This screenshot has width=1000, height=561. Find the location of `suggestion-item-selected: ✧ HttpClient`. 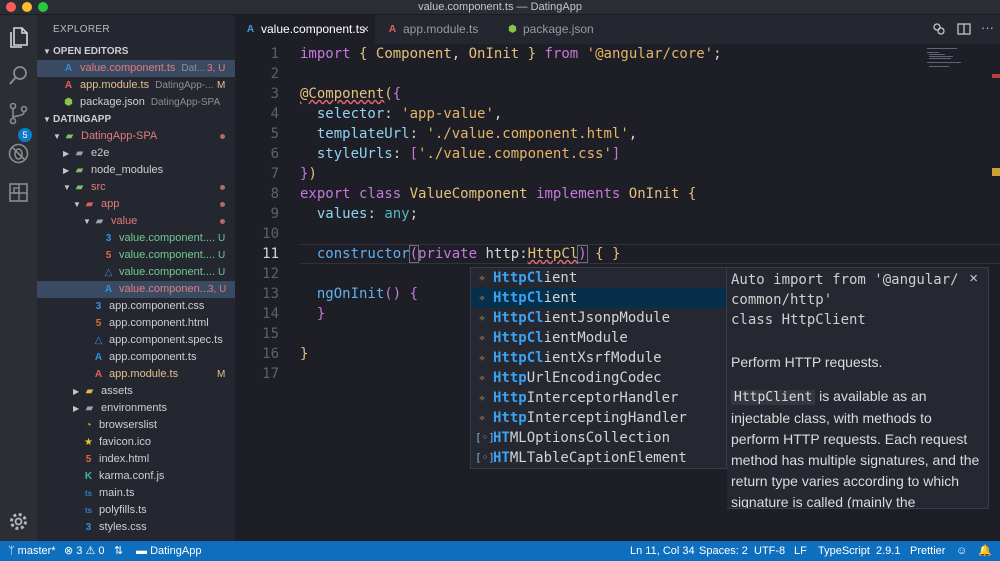

suggestion-item-selected: ✧ HttpClient is located at coordinates (598, 298).